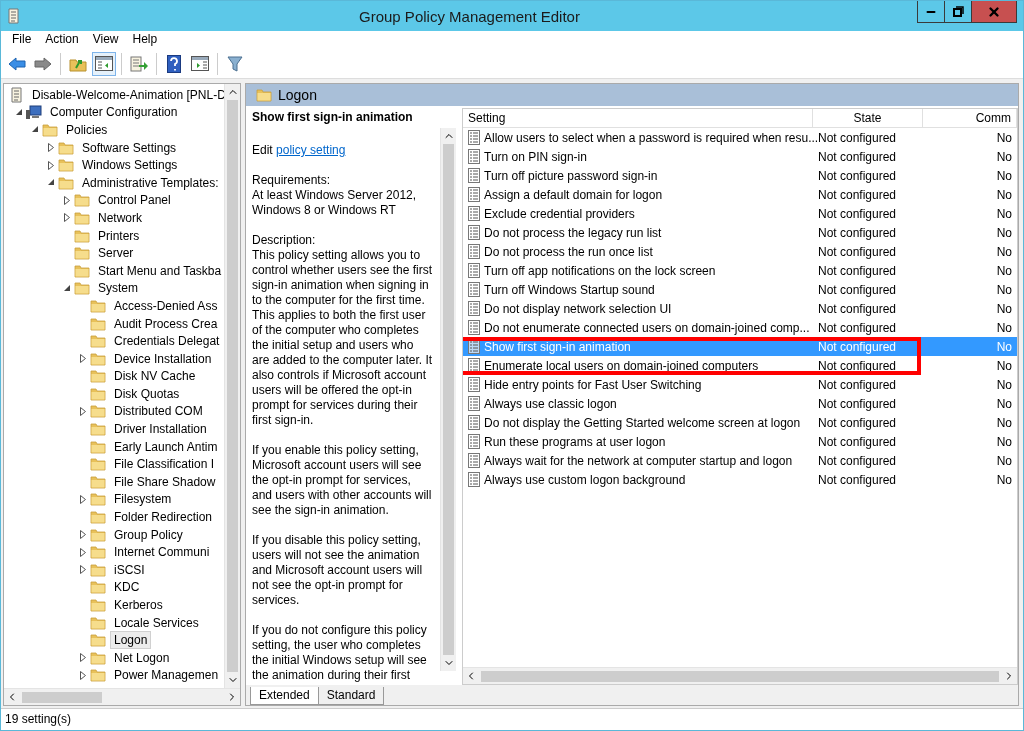 Image resolution: width=1024 pixels, height=731 pixels. What do you see at coordinates (118, 288) in the screenshot?
I see `tree-item: System` at bounding box center [118, 288].